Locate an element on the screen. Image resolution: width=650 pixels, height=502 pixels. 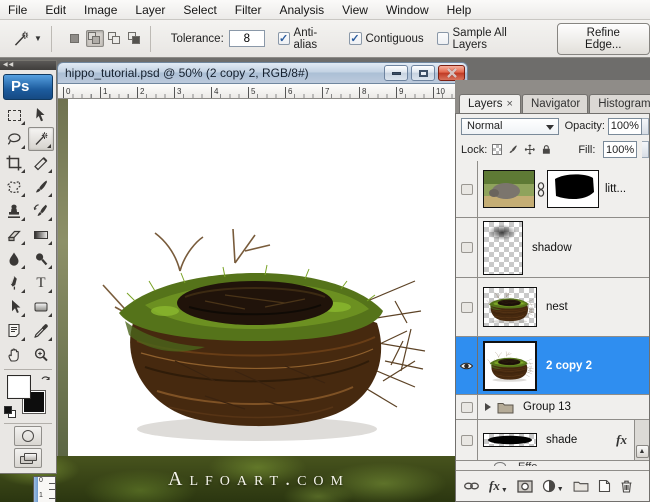
tab-histogram: Histogram is located at coordinates (619, 103).